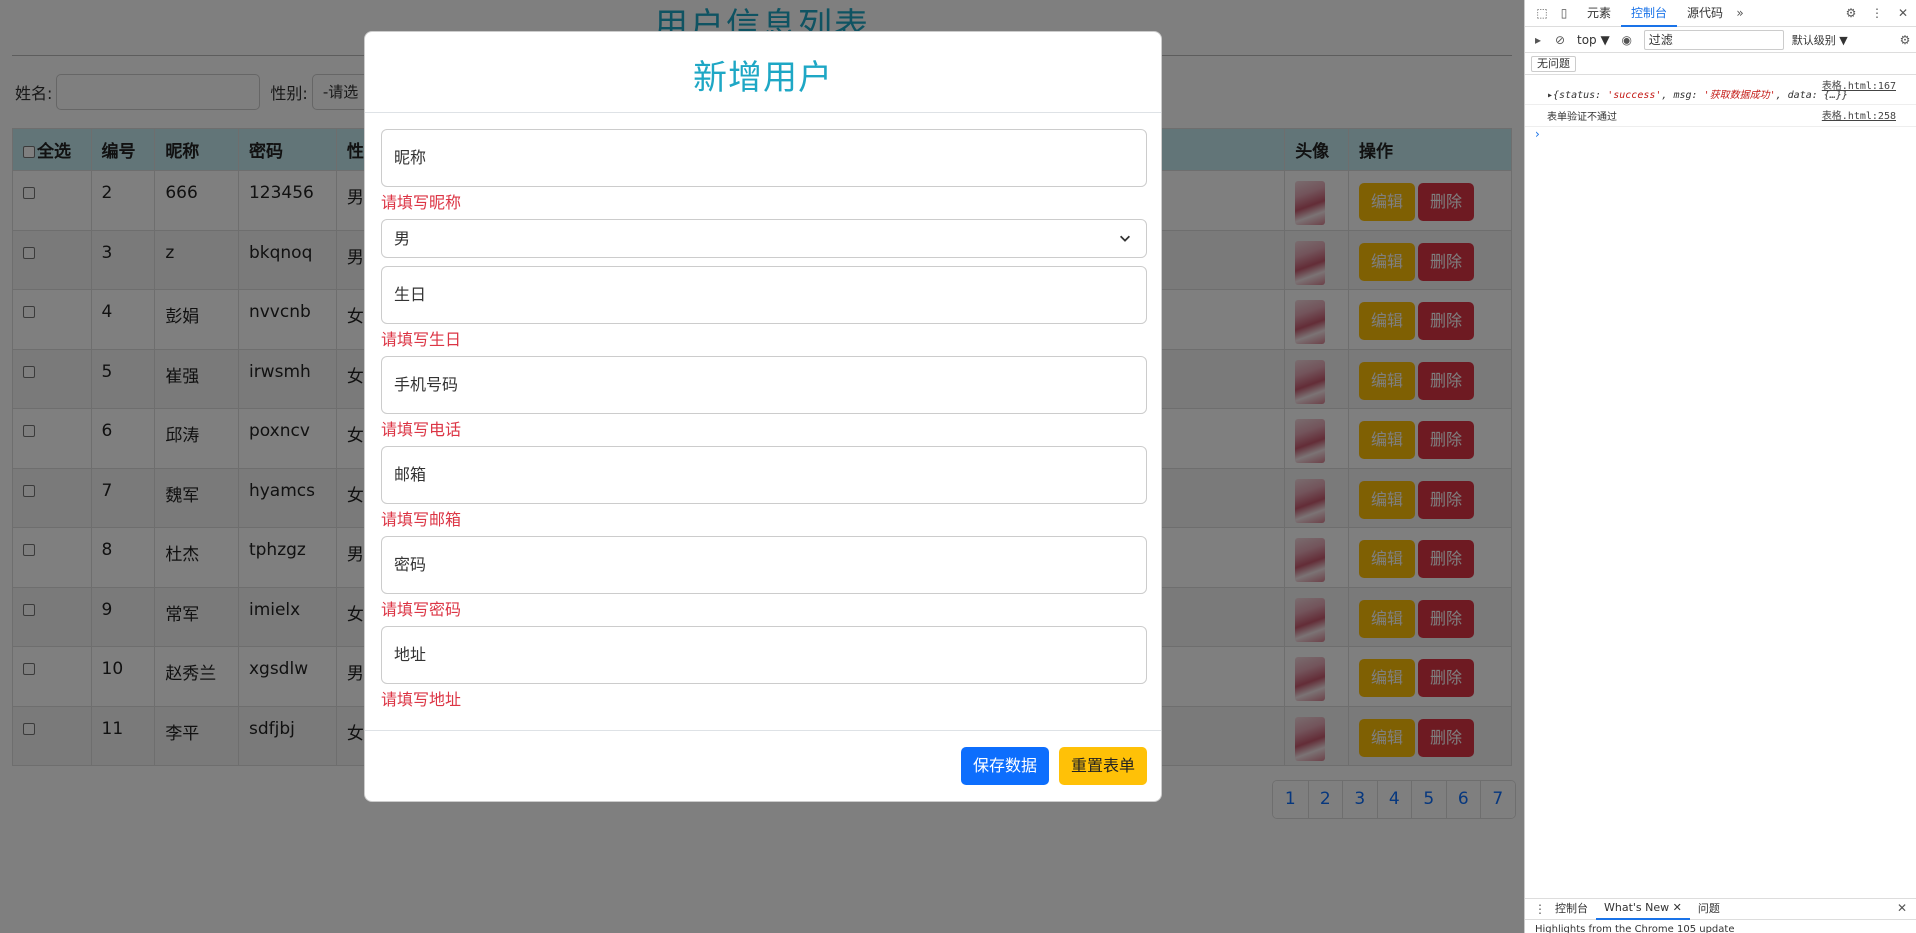 The image size is (1916, 933). Describe the element at coordinates (1538, 40) in the screenshot. I see `sidebar-toggle-icon: ▸` at that location.